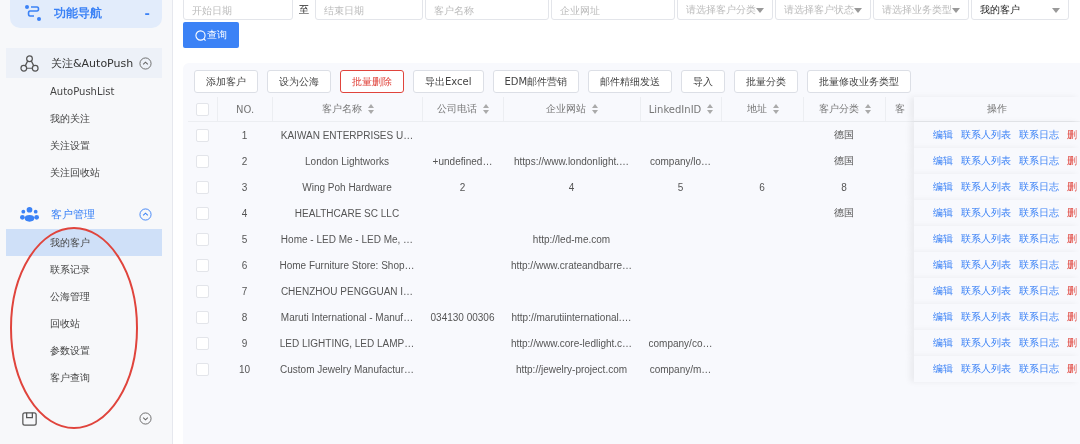 The height and width of the screenshot is (444, 1080). Describe the element at coordinates (147, 13) in the screenshot. I see `collapse-toggle: -` at that location.